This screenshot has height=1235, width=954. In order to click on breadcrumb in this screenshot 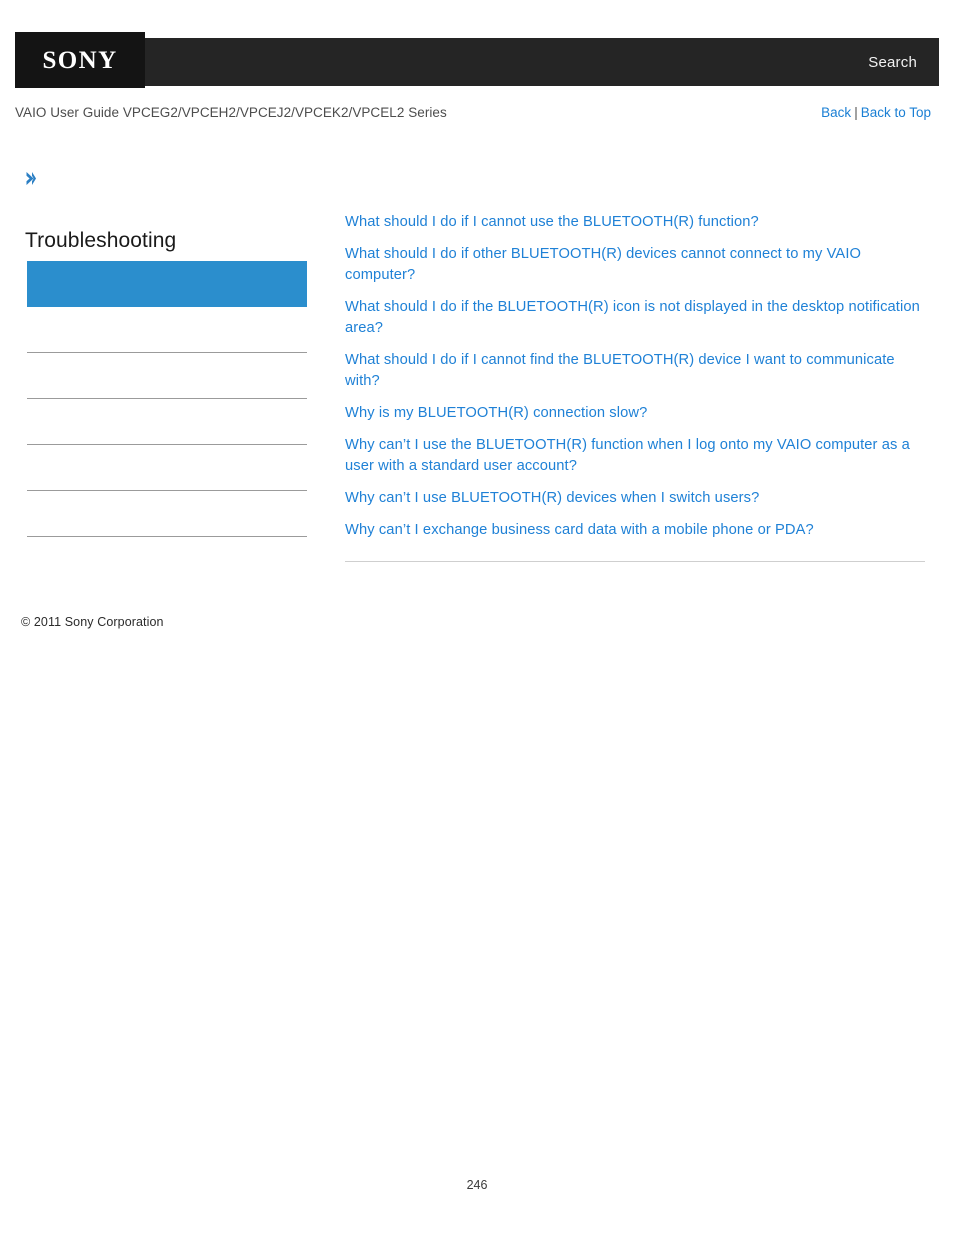, I will do `click(165, 178)`.